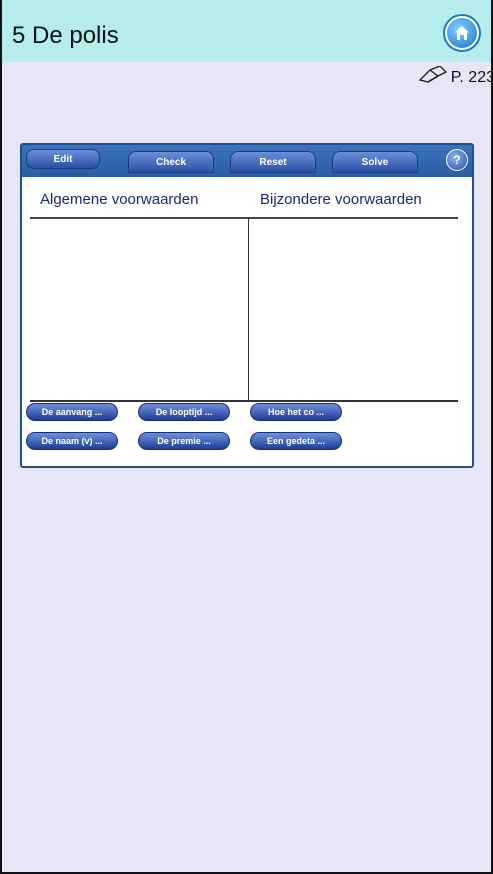 This screenshot has width=493, height=874. What do you see at coordinates (65, 35) in the screenshot?
I see `page-title: 5 De polis` at bounding box center [65, 35].